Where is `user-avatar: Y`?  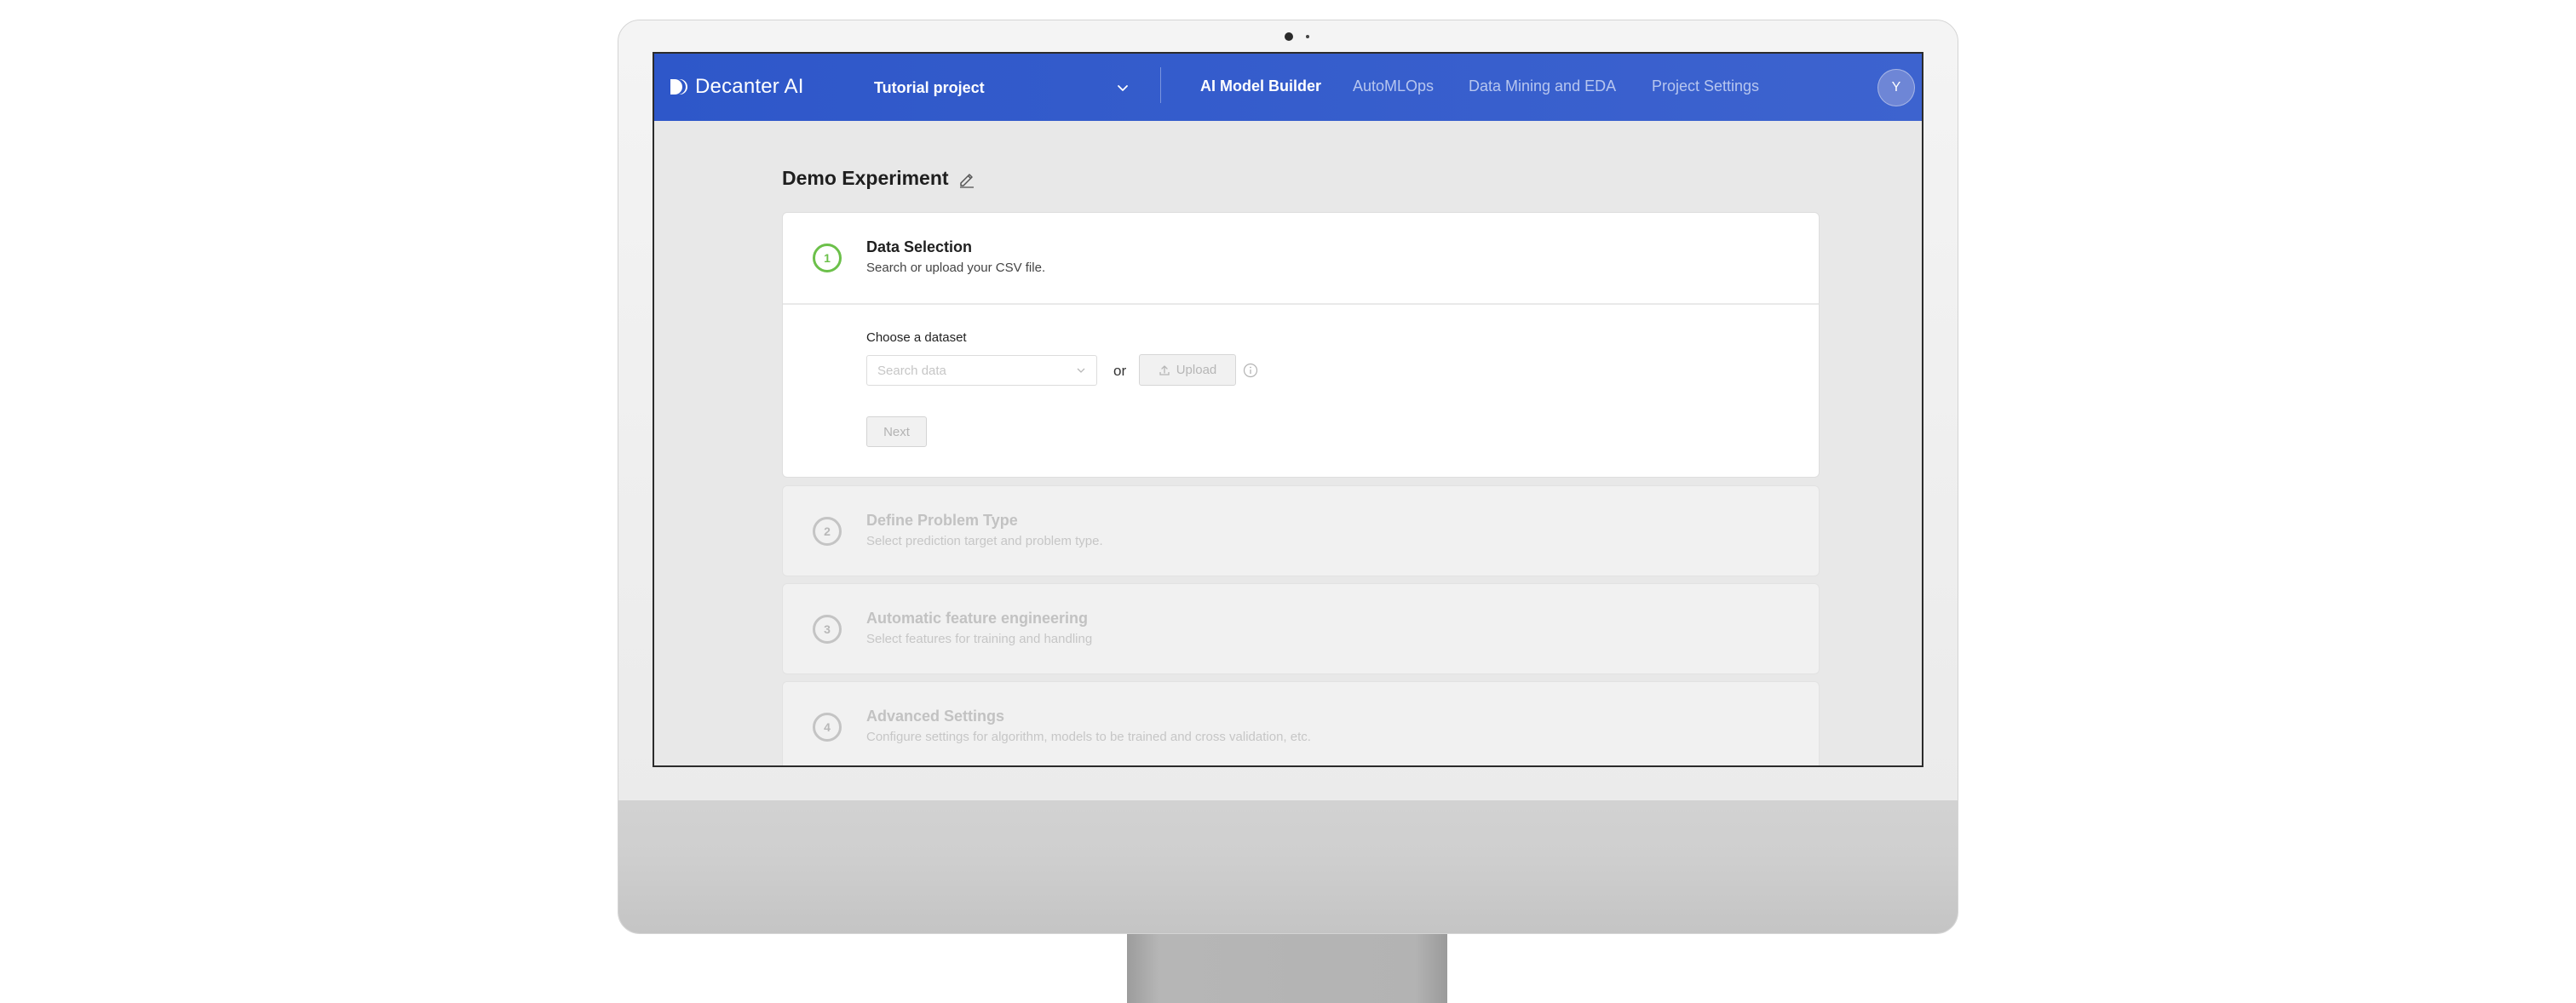 user-avatar: Y is located at coordinates (1896, 87).